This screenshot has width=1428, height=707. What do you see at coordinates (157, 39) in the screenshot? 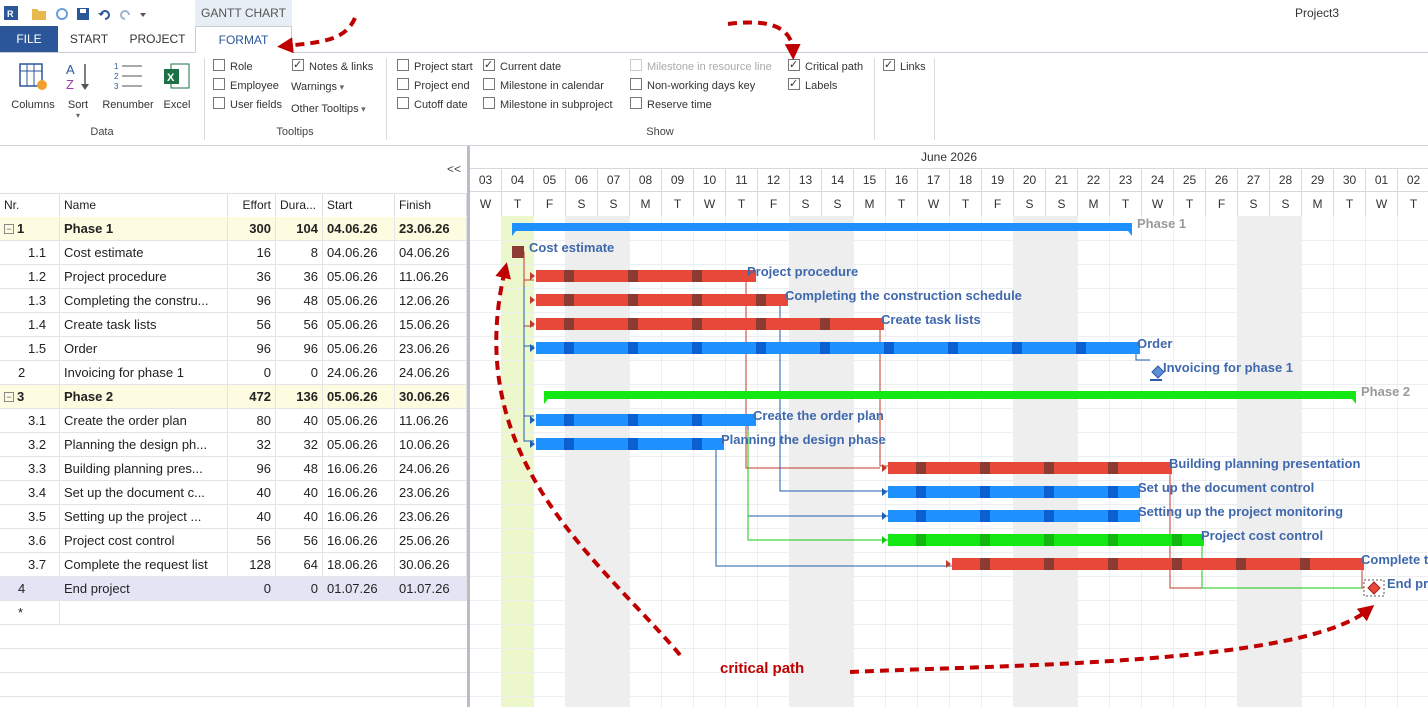
I see `tab-project: PROJECT` at bounding box center [157, 39].